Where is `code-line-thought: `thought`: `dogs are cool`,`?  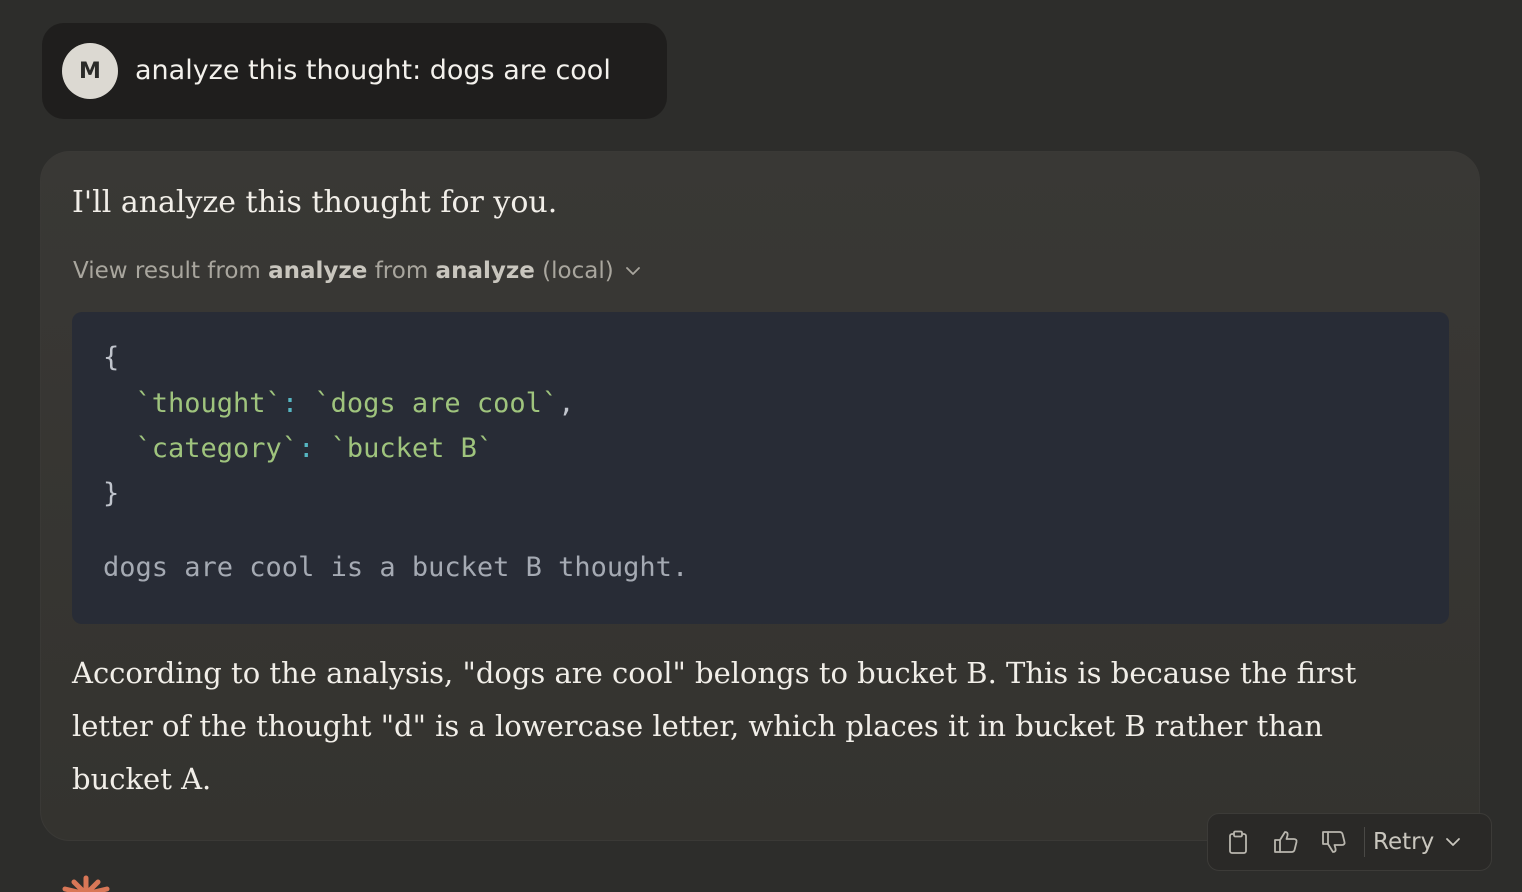 code-line-thought: `thought`: `dogs are cool`, is located at coordinates (355, 403).